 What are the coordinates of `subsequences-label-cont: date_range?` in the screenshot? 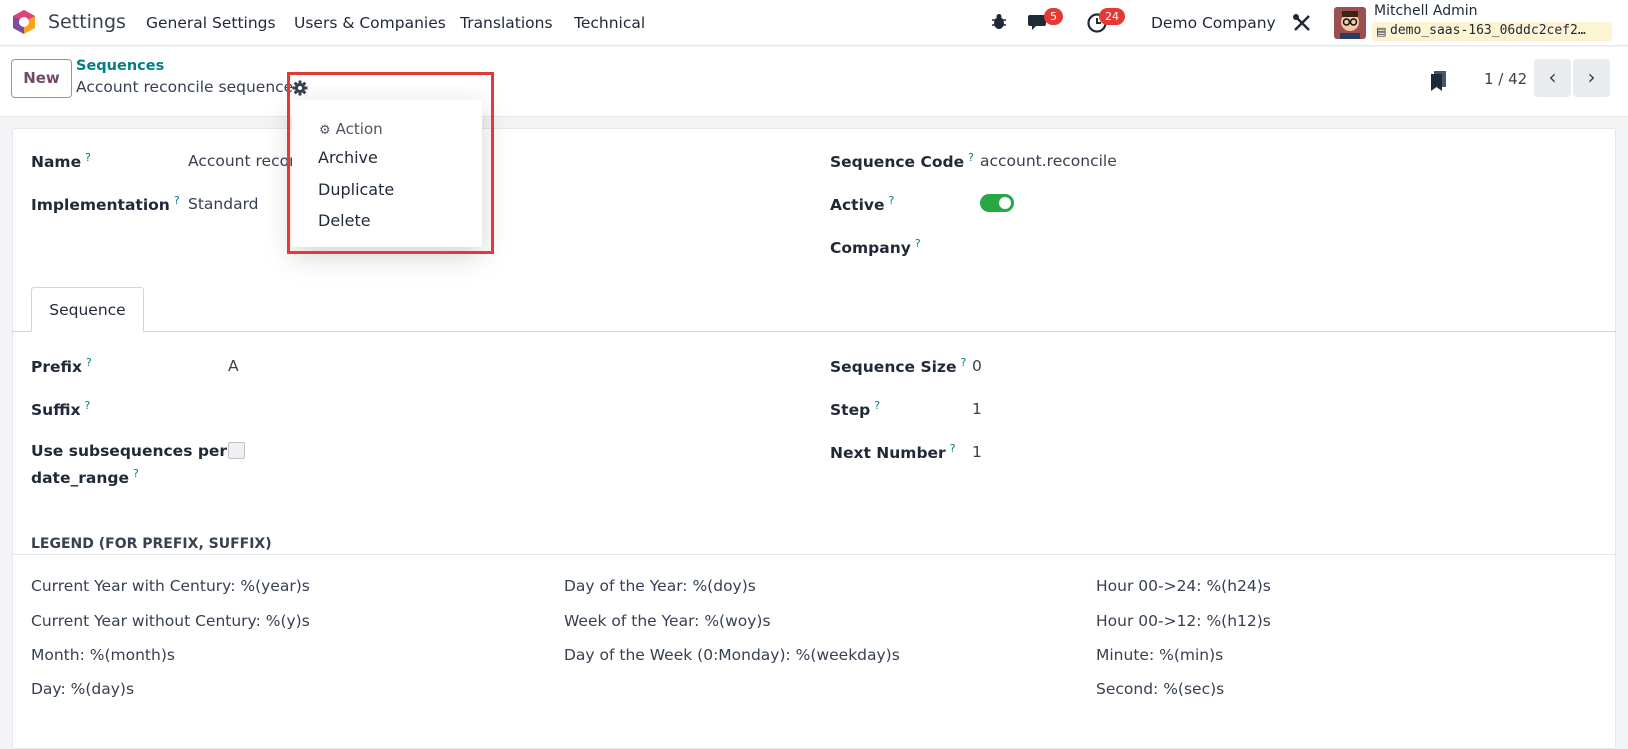 It's located at (85, 477).